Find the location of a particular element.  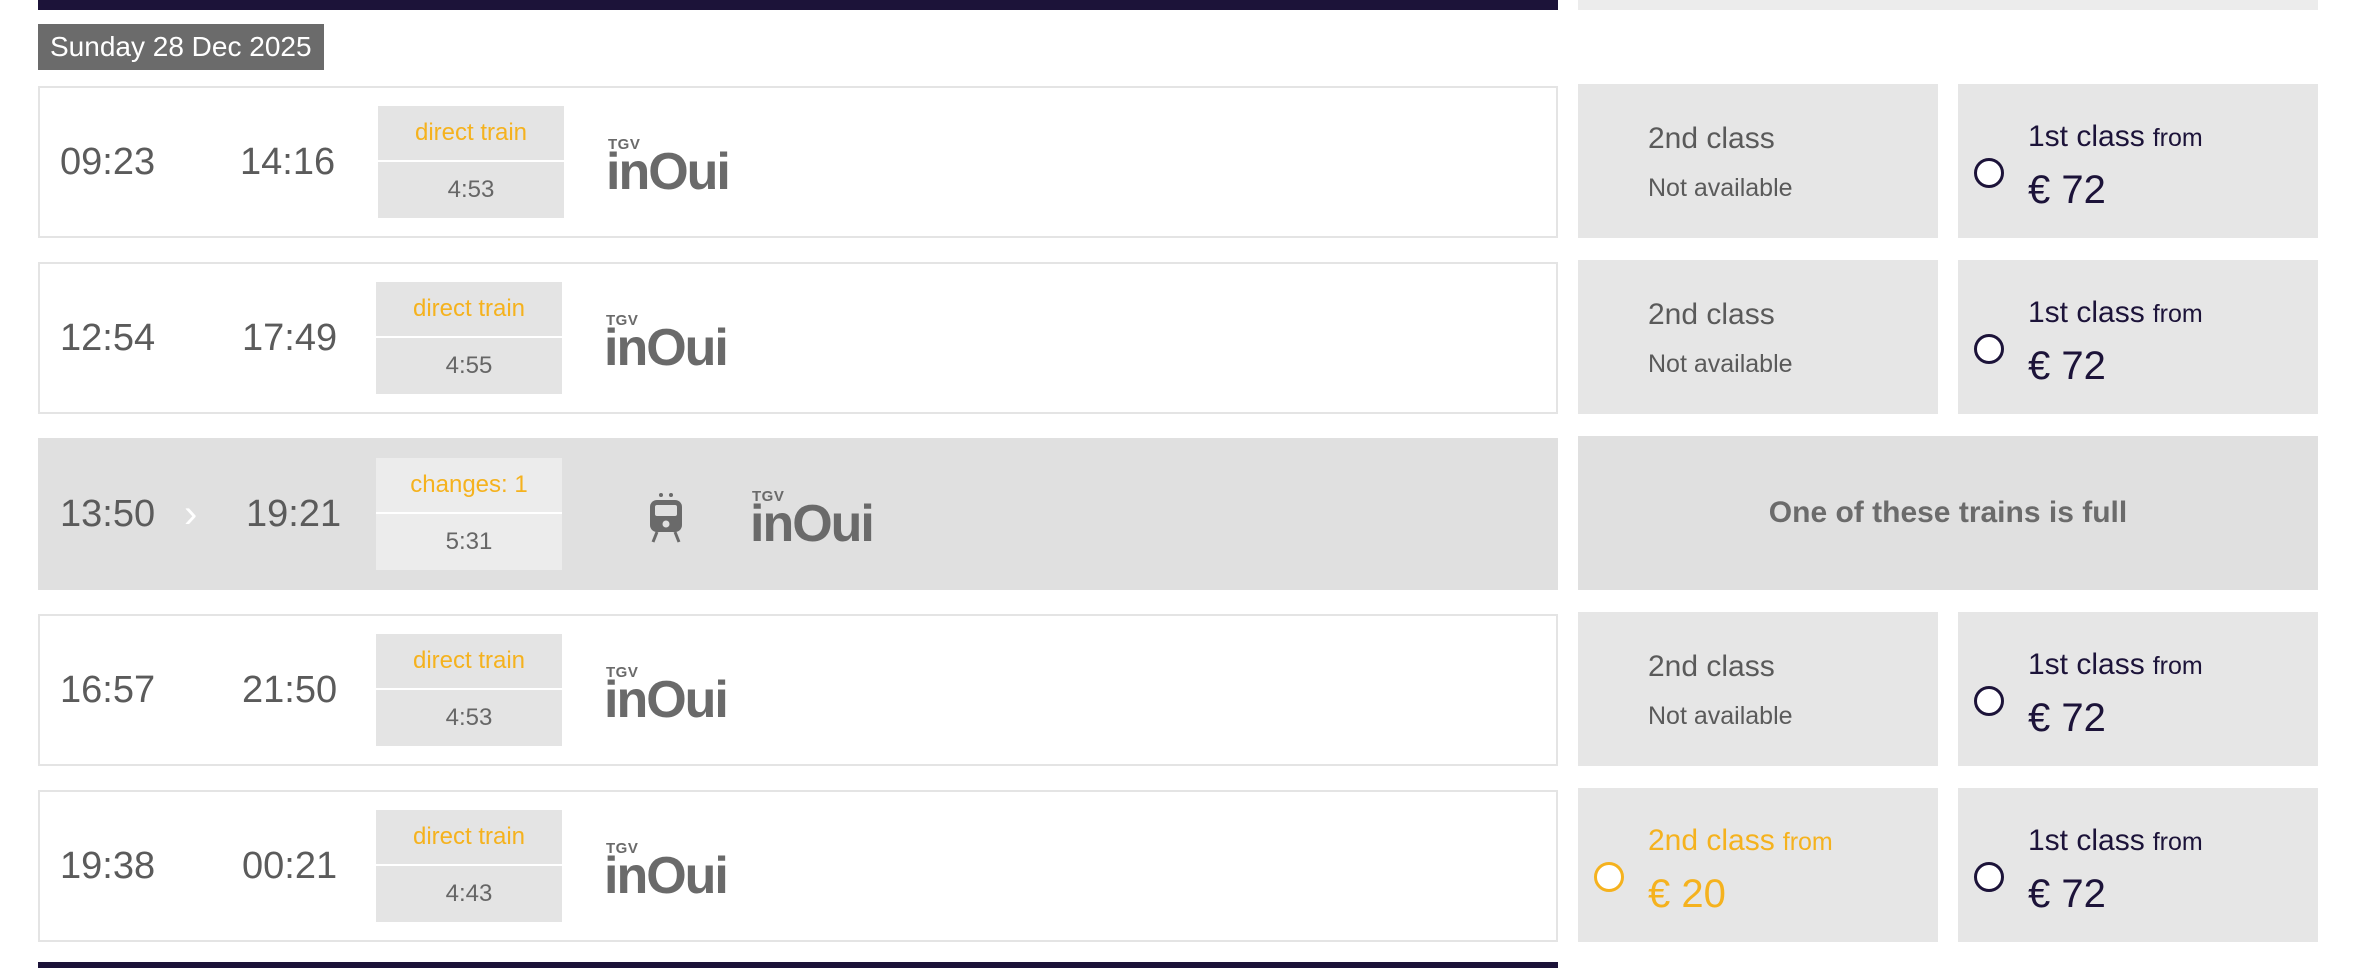

journey-row: 12:54 17:49 direct train 4:55 TGV inOui is located at coordinates (798, 338).